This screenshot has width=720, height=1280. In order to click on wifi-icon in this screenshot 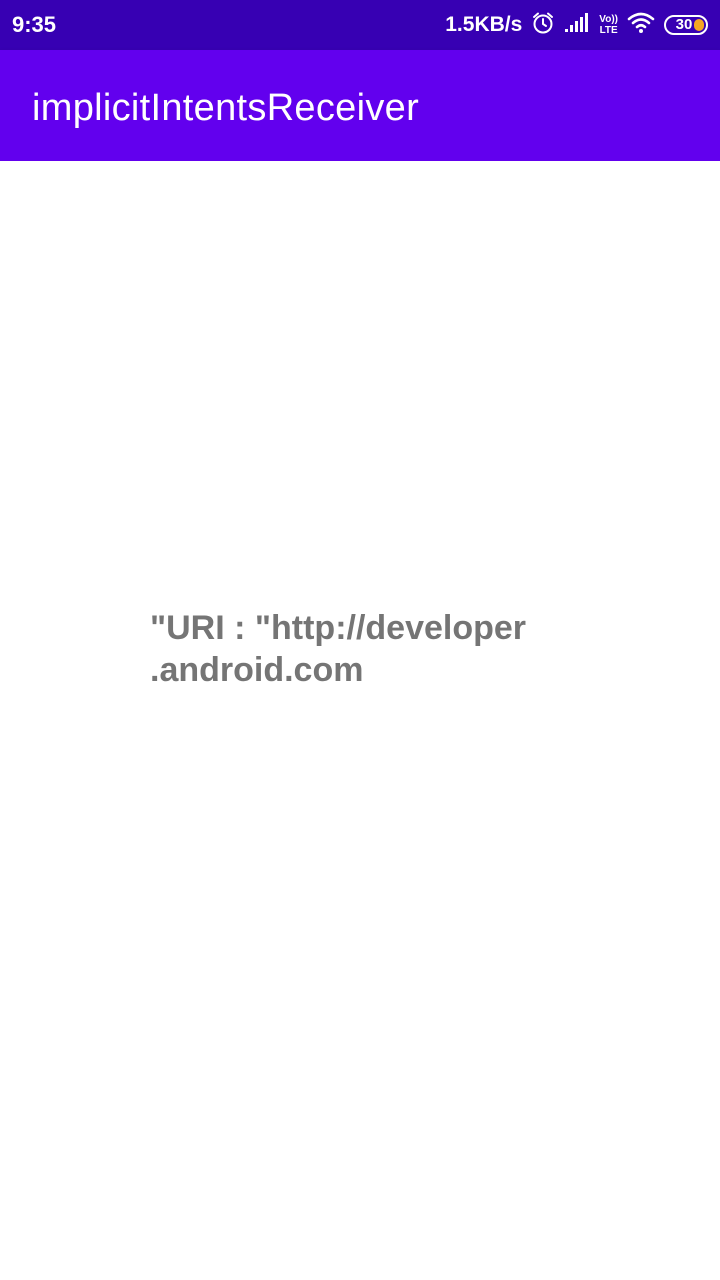, I will do `click(641, 25)`.